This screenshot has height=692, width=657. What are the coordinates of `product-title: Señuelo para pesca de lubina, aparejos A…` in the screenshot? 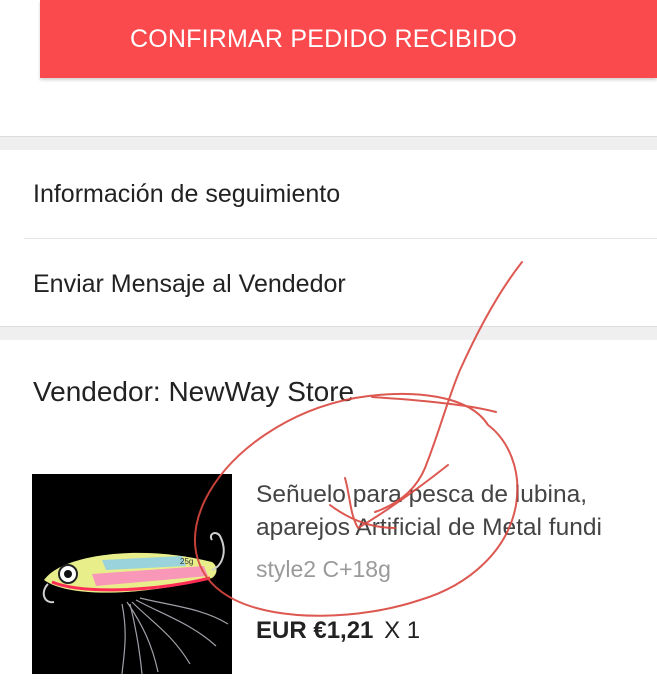 It's located at (456, 511).